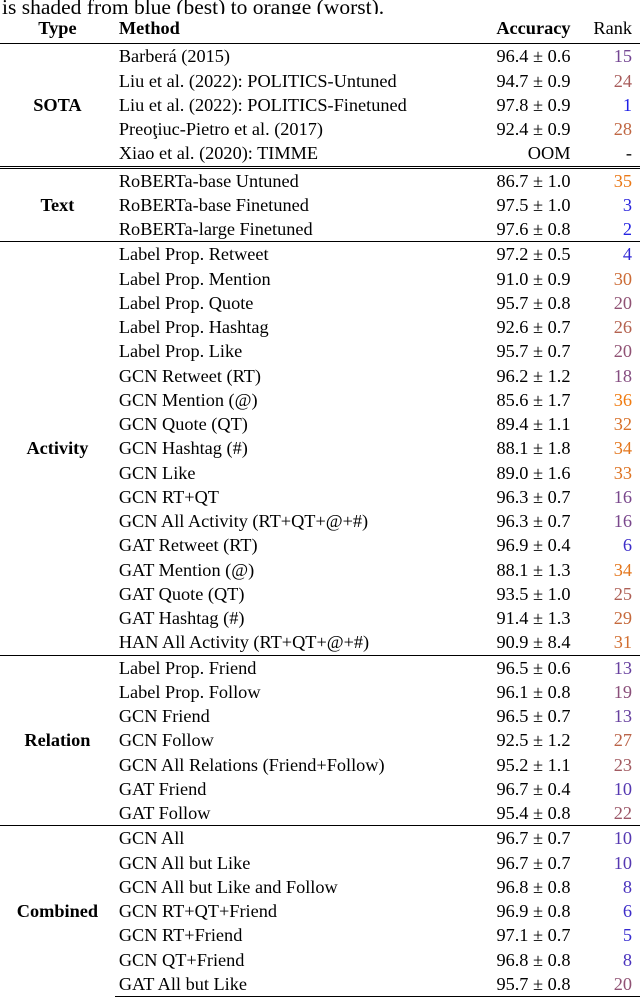 Image resolution: width=640 pixels, height=997 pixels. I want to click on header-row: Type Method Accuracy Rank, so click(320, 30).